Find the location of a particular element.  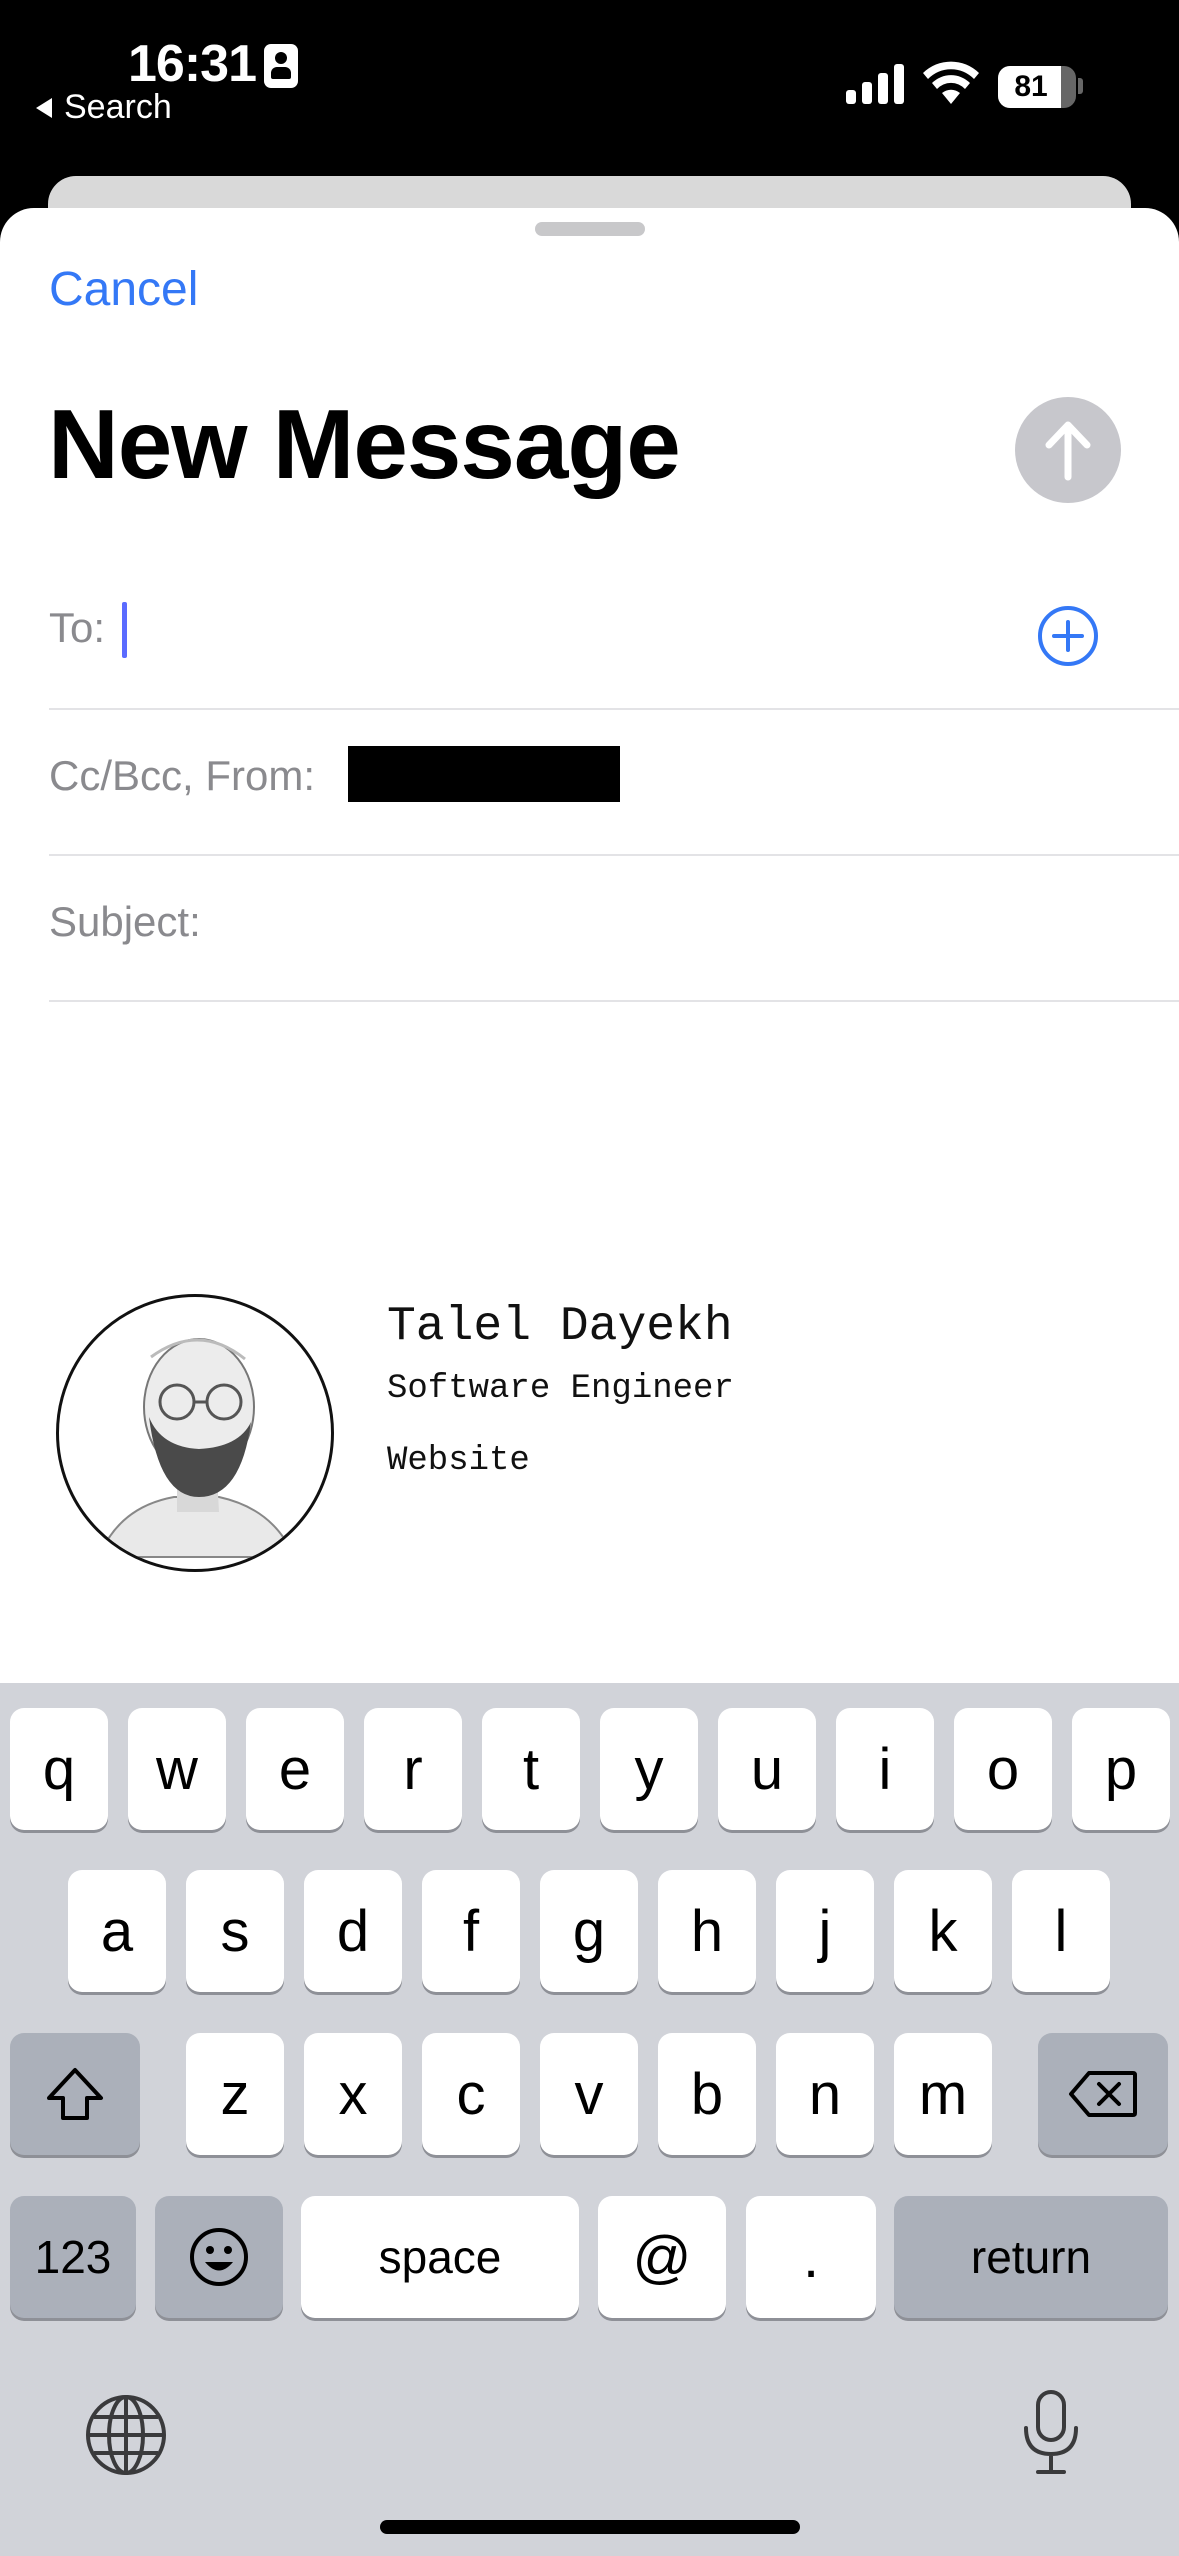

cellular-signal-icon is located at coordinates (875, 83).